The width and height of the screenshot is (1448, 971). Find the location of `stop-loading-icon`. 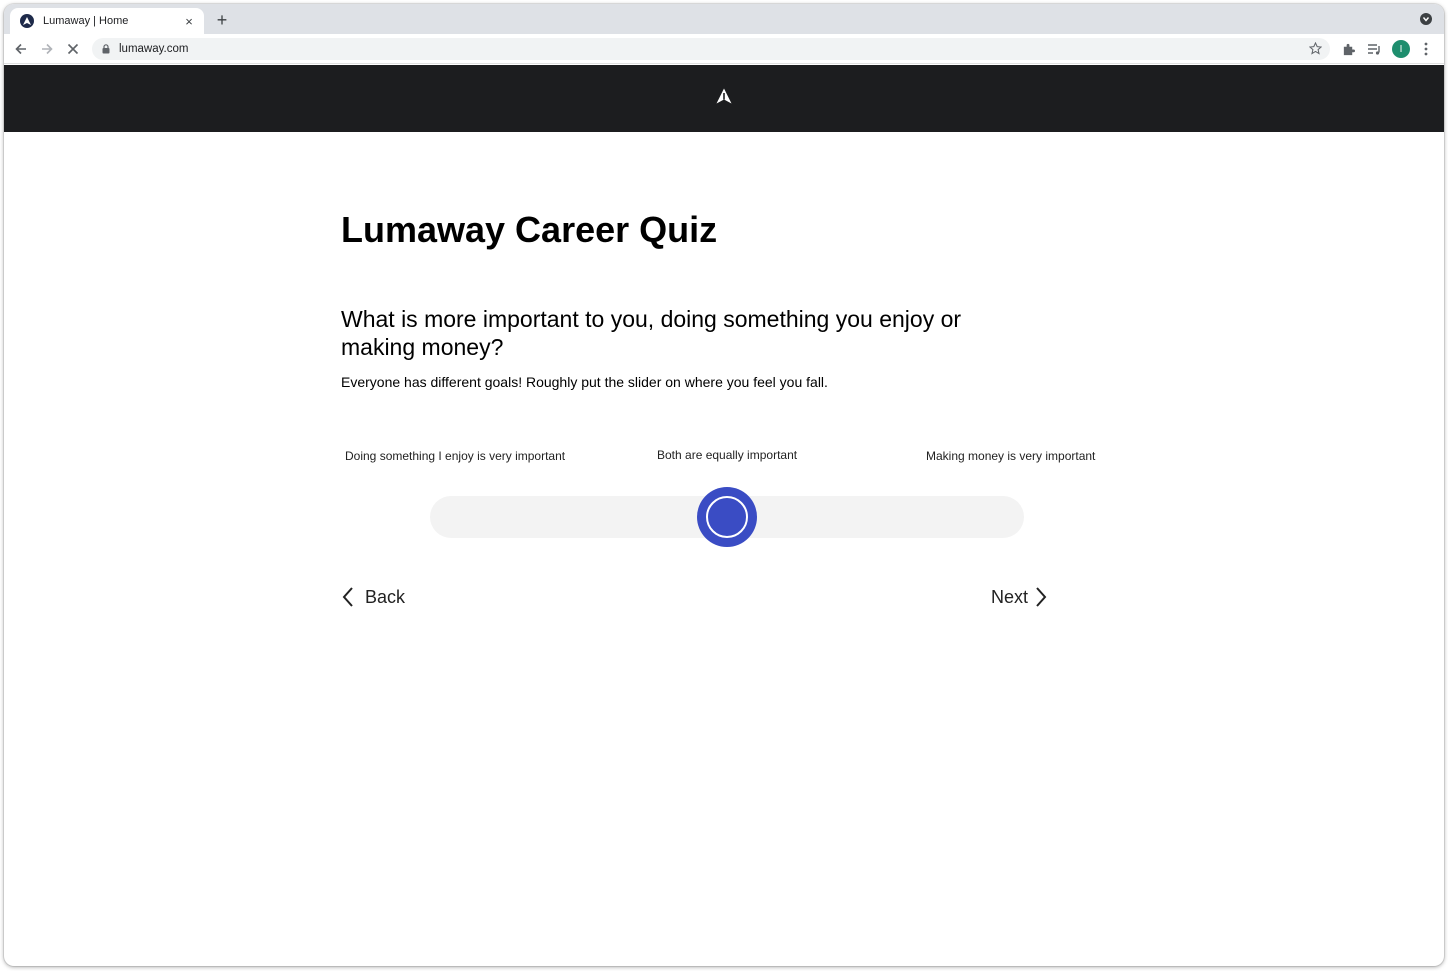

stop-loading-icon is located at coordinates (73, 49).